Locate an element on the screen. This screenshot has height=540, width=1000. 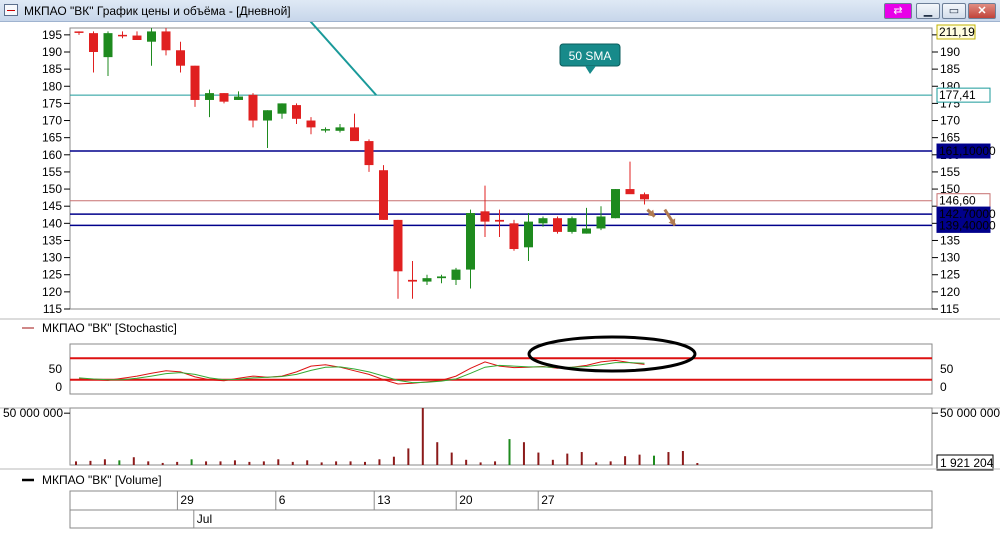
price-tick-label-right: 130 is located at coordinates (950, 258).